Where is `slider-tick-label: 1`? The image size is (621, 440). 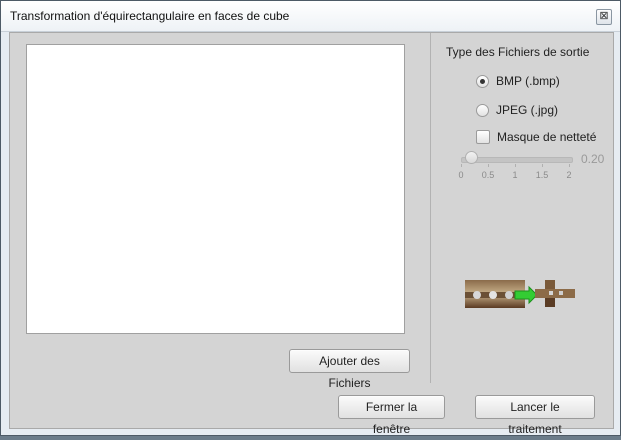
slider-tick-label: 1 is located at coordinates (515, 175).